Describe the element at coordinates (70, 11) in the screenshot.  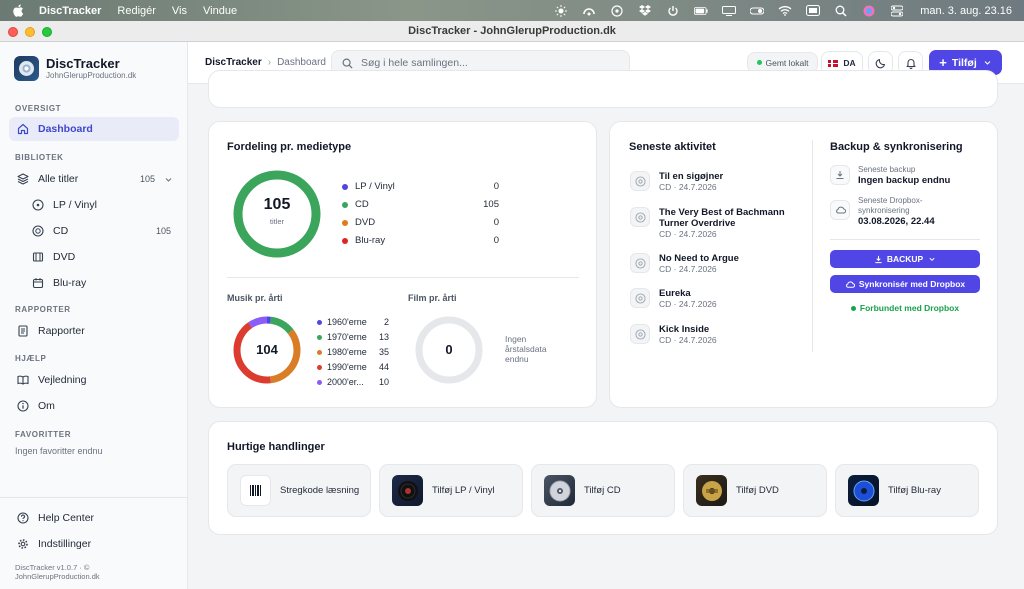
I see `menubar-app-name: DiscTracker` at that location.